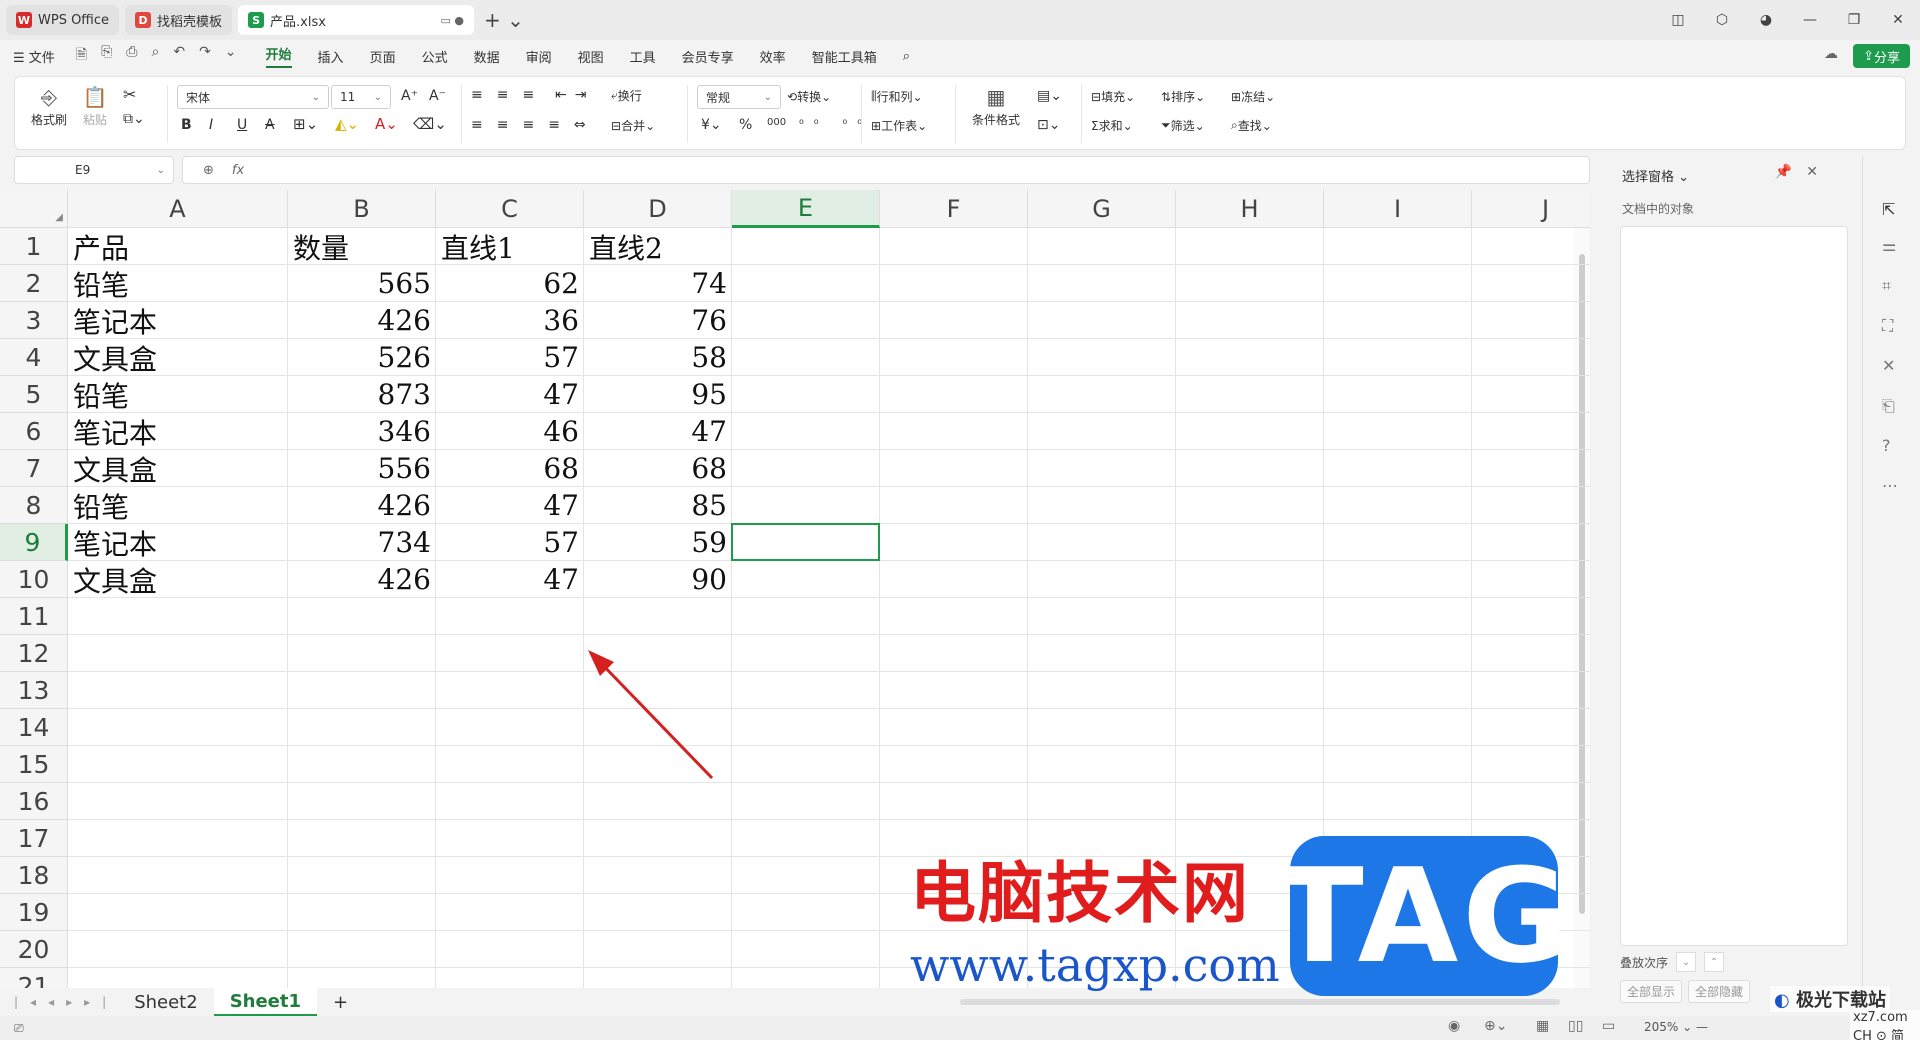 This screenshot has height=1040, width=1920. What do you see at coordinates (34, 838) in the screenshot?
I see `row-header-17: 17` at bounding box center [34, 838].